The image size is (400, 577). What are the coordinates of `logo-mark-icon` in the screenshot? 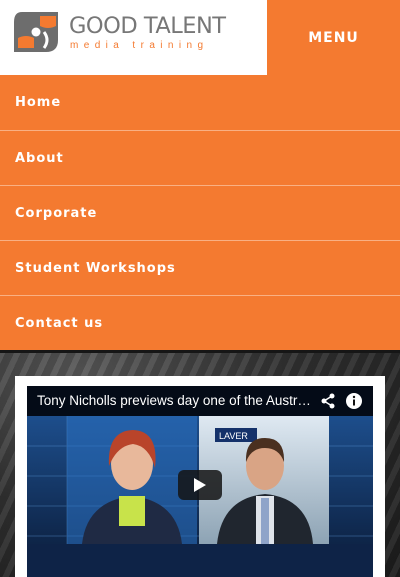 It's located at (36, 32).